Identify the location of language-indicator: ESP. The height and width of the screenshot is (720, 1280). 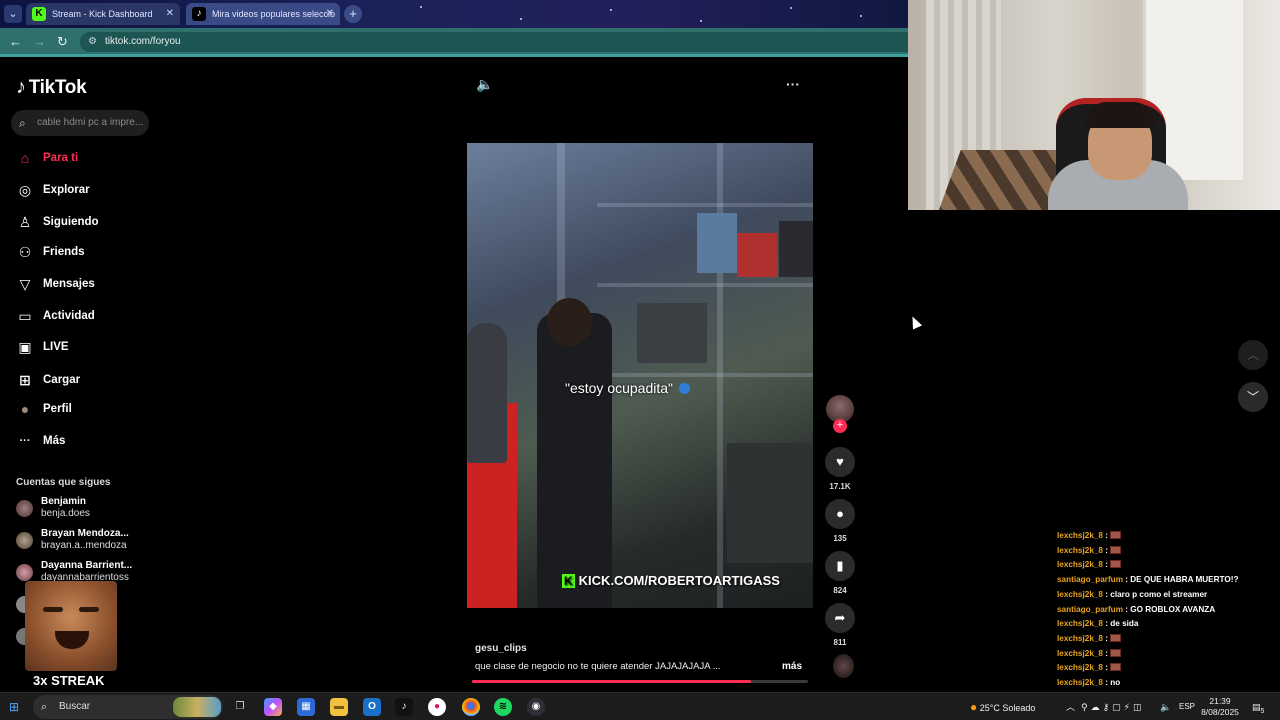
(1187, 706).